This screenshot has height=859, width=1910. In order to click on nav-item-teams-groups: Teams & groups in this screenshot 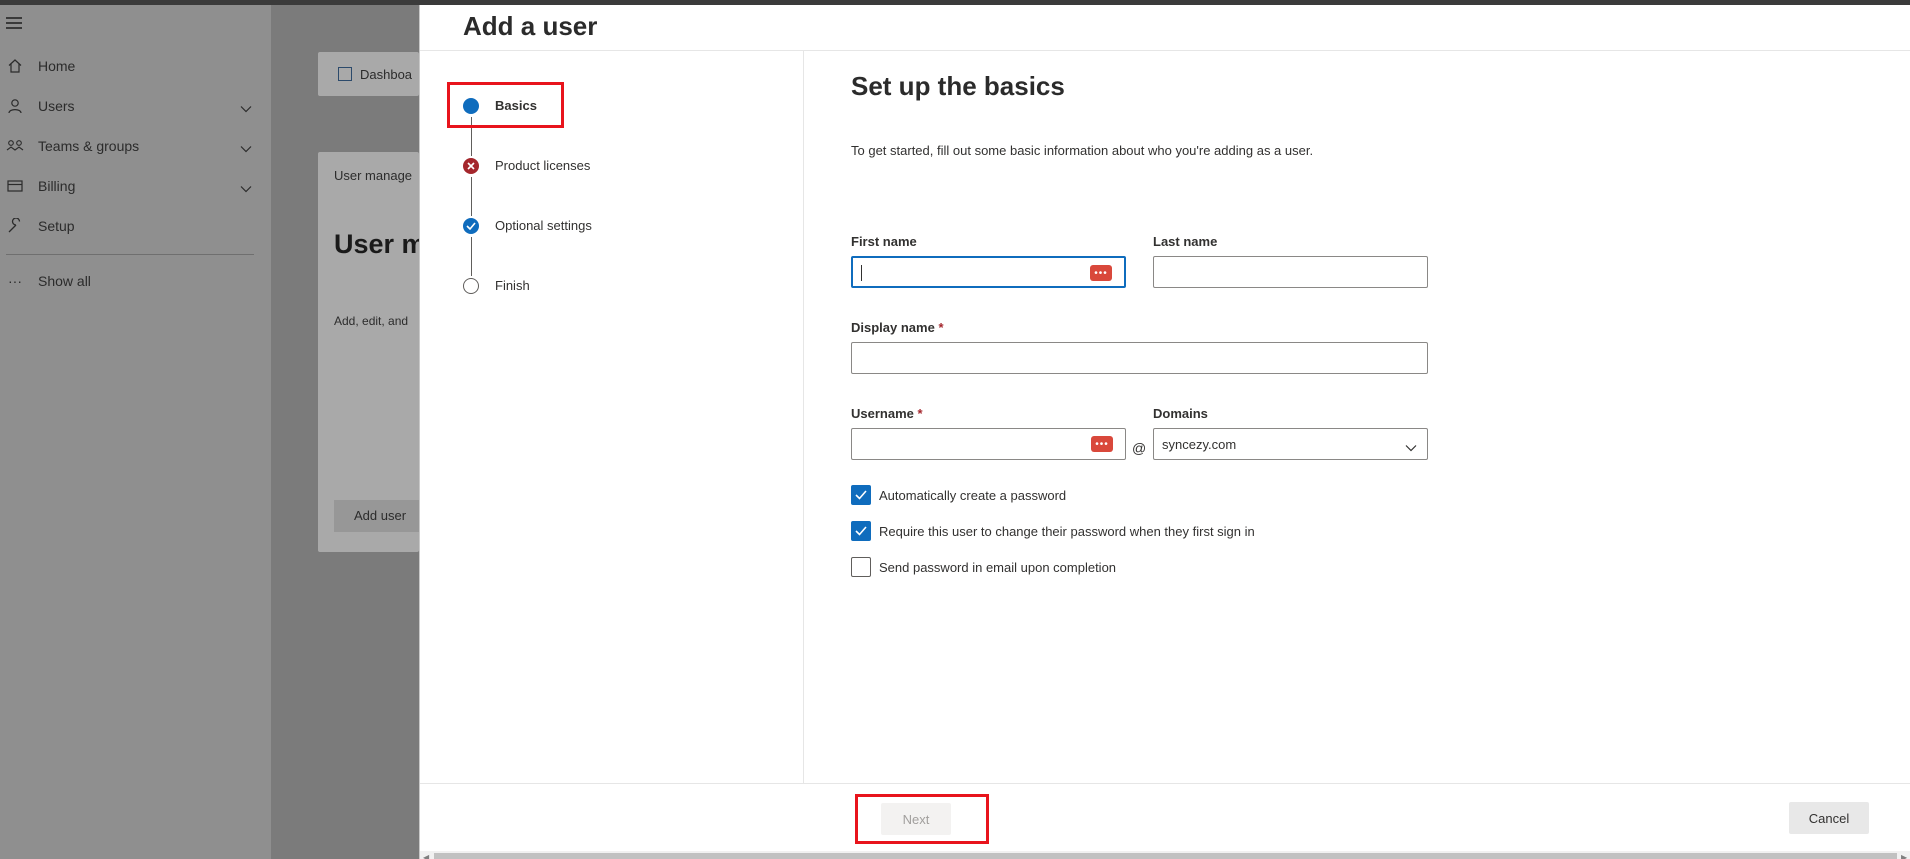, I will do `click(135, 146)`.